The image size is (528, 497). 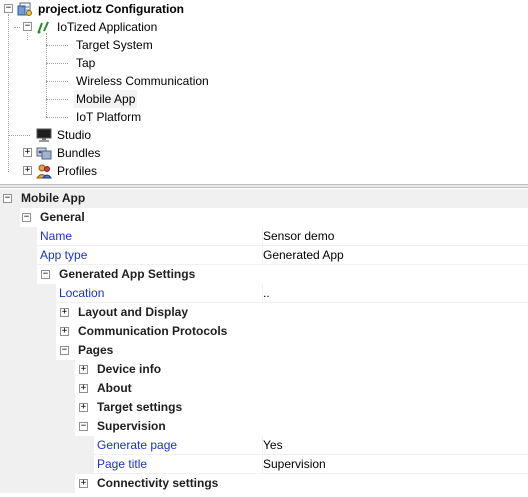 What do you see at coordinates (264, 426) in the screenshot?
I see `category-supervision: − Supervision` at bounding box center [264, 426].